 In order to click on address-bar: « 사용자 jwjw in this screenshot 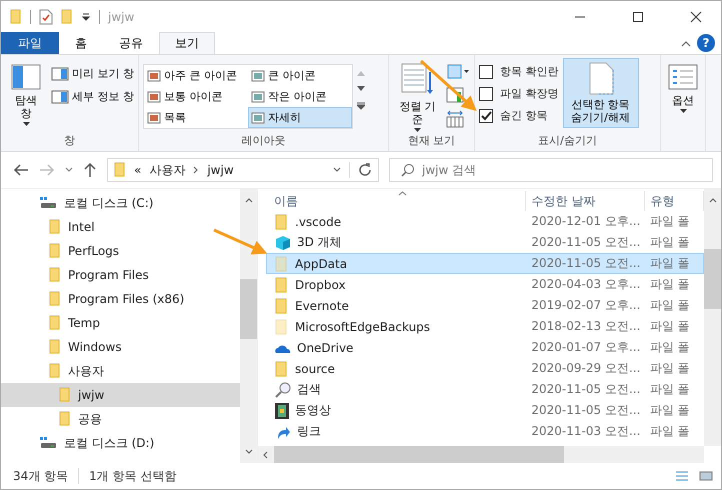, I will do `click(243, 170)`.